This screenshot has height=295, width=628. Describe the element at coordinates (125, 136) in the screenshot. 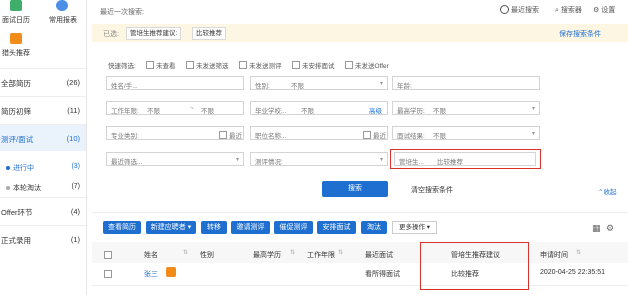

I see `major-label: 专业类别:` at that location.